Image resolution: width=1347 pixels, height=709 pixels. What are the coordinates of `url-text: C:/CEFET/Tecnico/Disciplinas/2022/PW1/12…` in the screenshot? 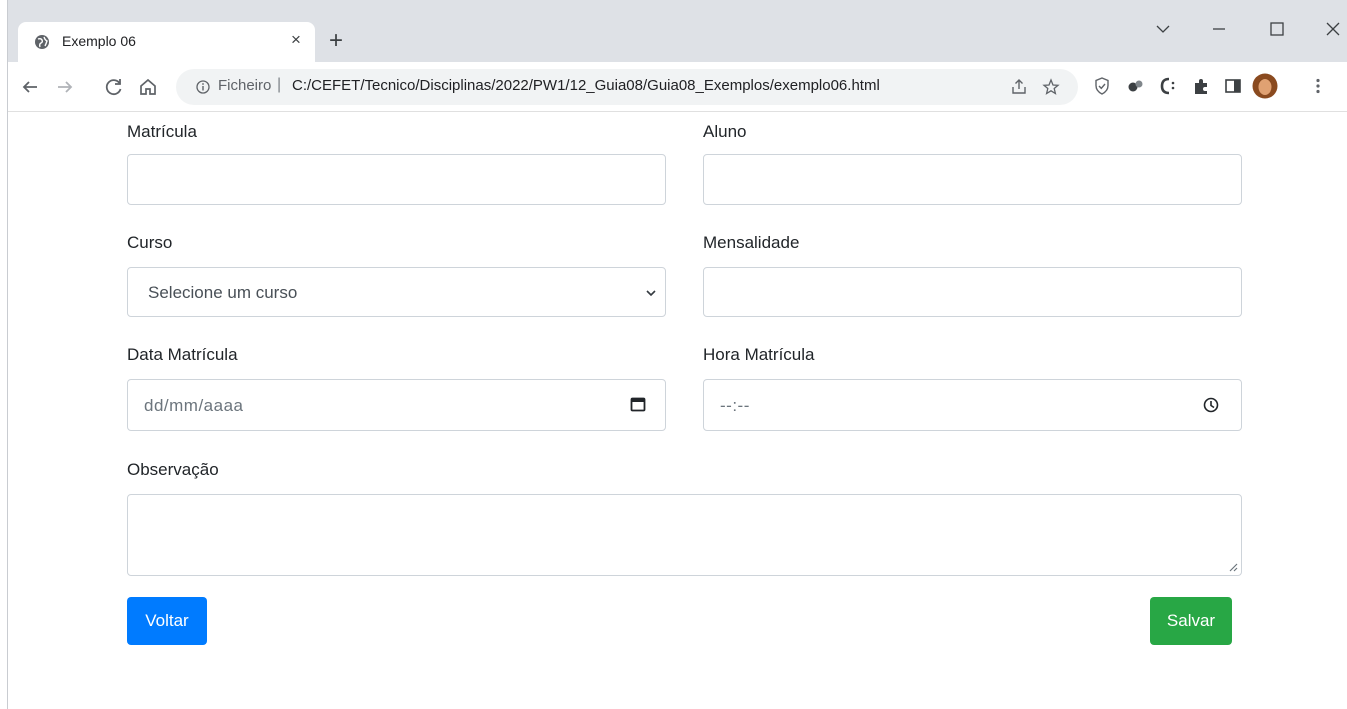 It's located at (586, 85).